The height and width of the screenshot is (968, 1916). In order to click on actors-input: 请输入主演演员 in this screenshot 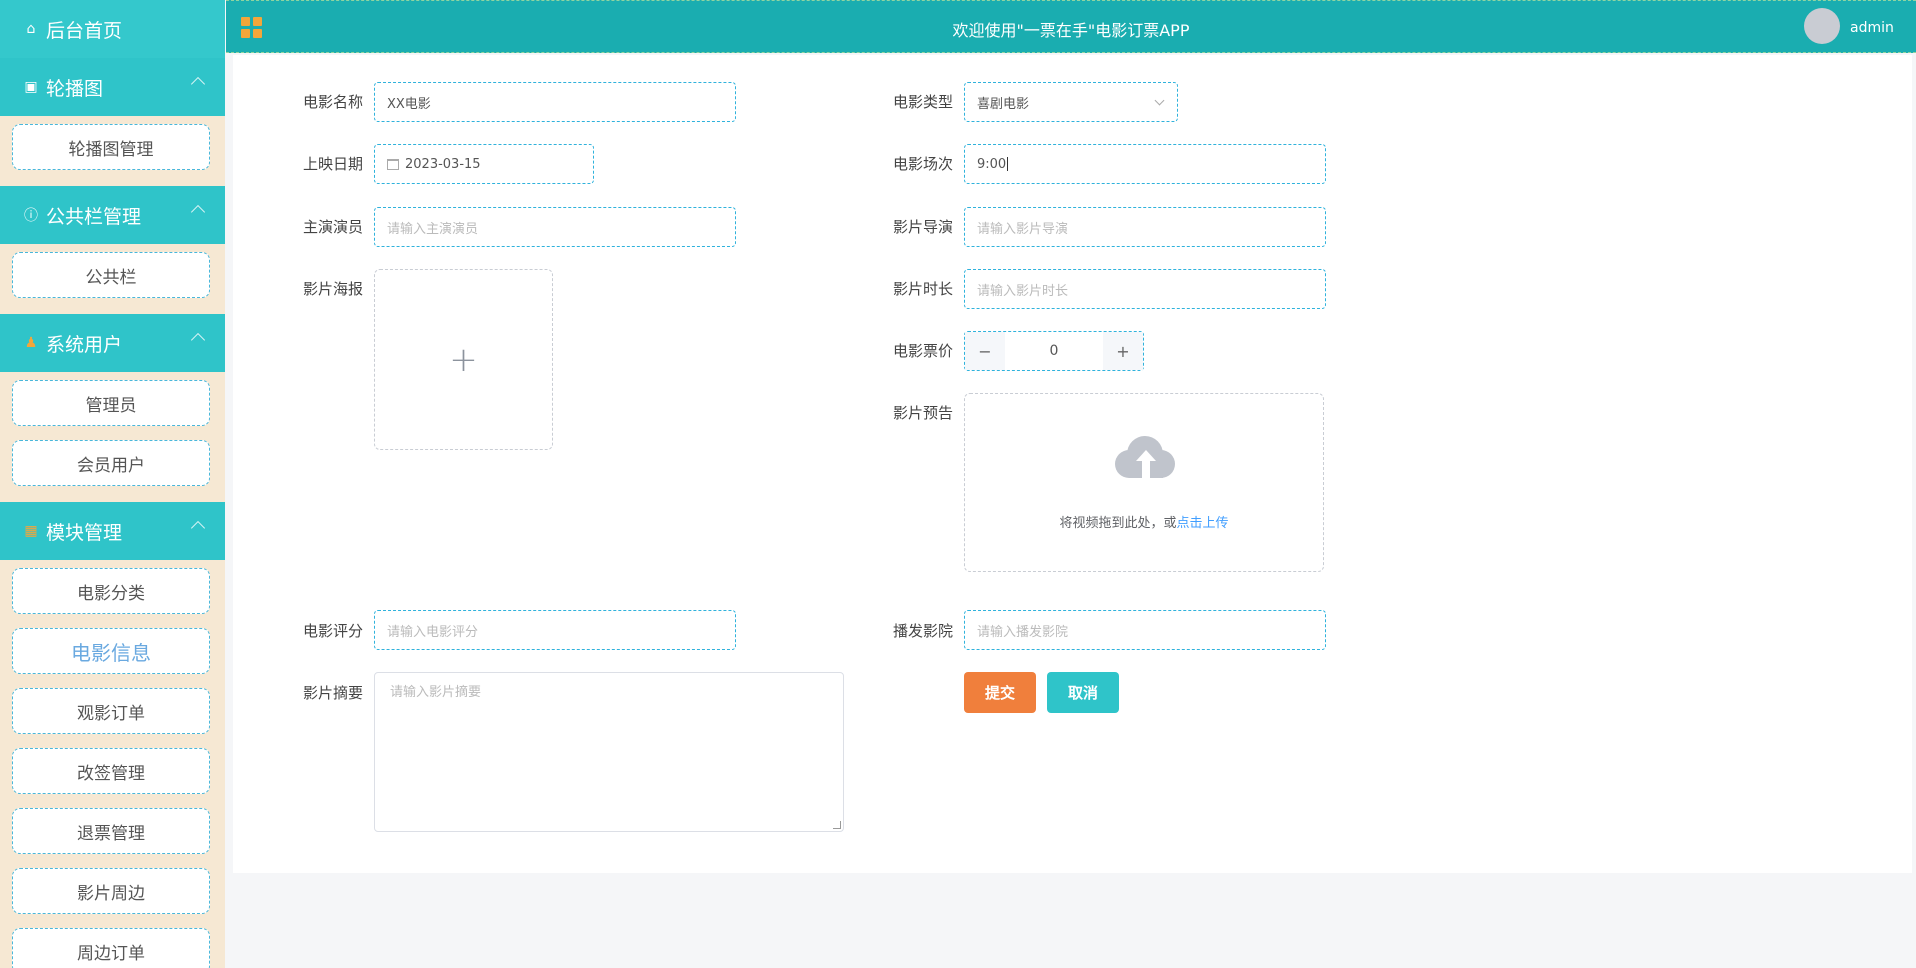, I will do `click(555, 227)`.